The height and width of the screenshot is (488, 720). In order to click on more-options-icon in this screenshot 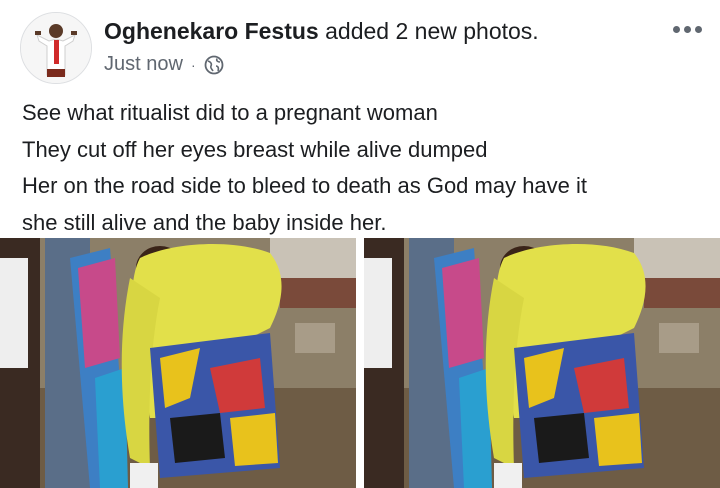, I will do `click(687, 29)`.